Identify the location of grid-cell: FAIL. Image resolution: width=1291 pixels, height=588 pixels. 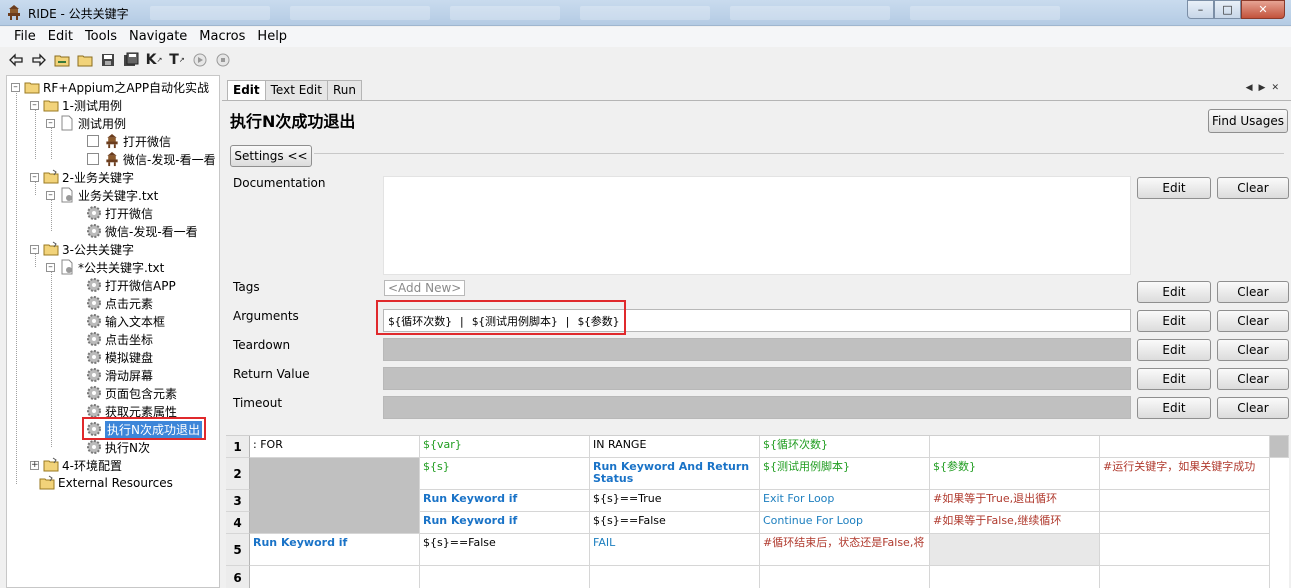
(675, 550).